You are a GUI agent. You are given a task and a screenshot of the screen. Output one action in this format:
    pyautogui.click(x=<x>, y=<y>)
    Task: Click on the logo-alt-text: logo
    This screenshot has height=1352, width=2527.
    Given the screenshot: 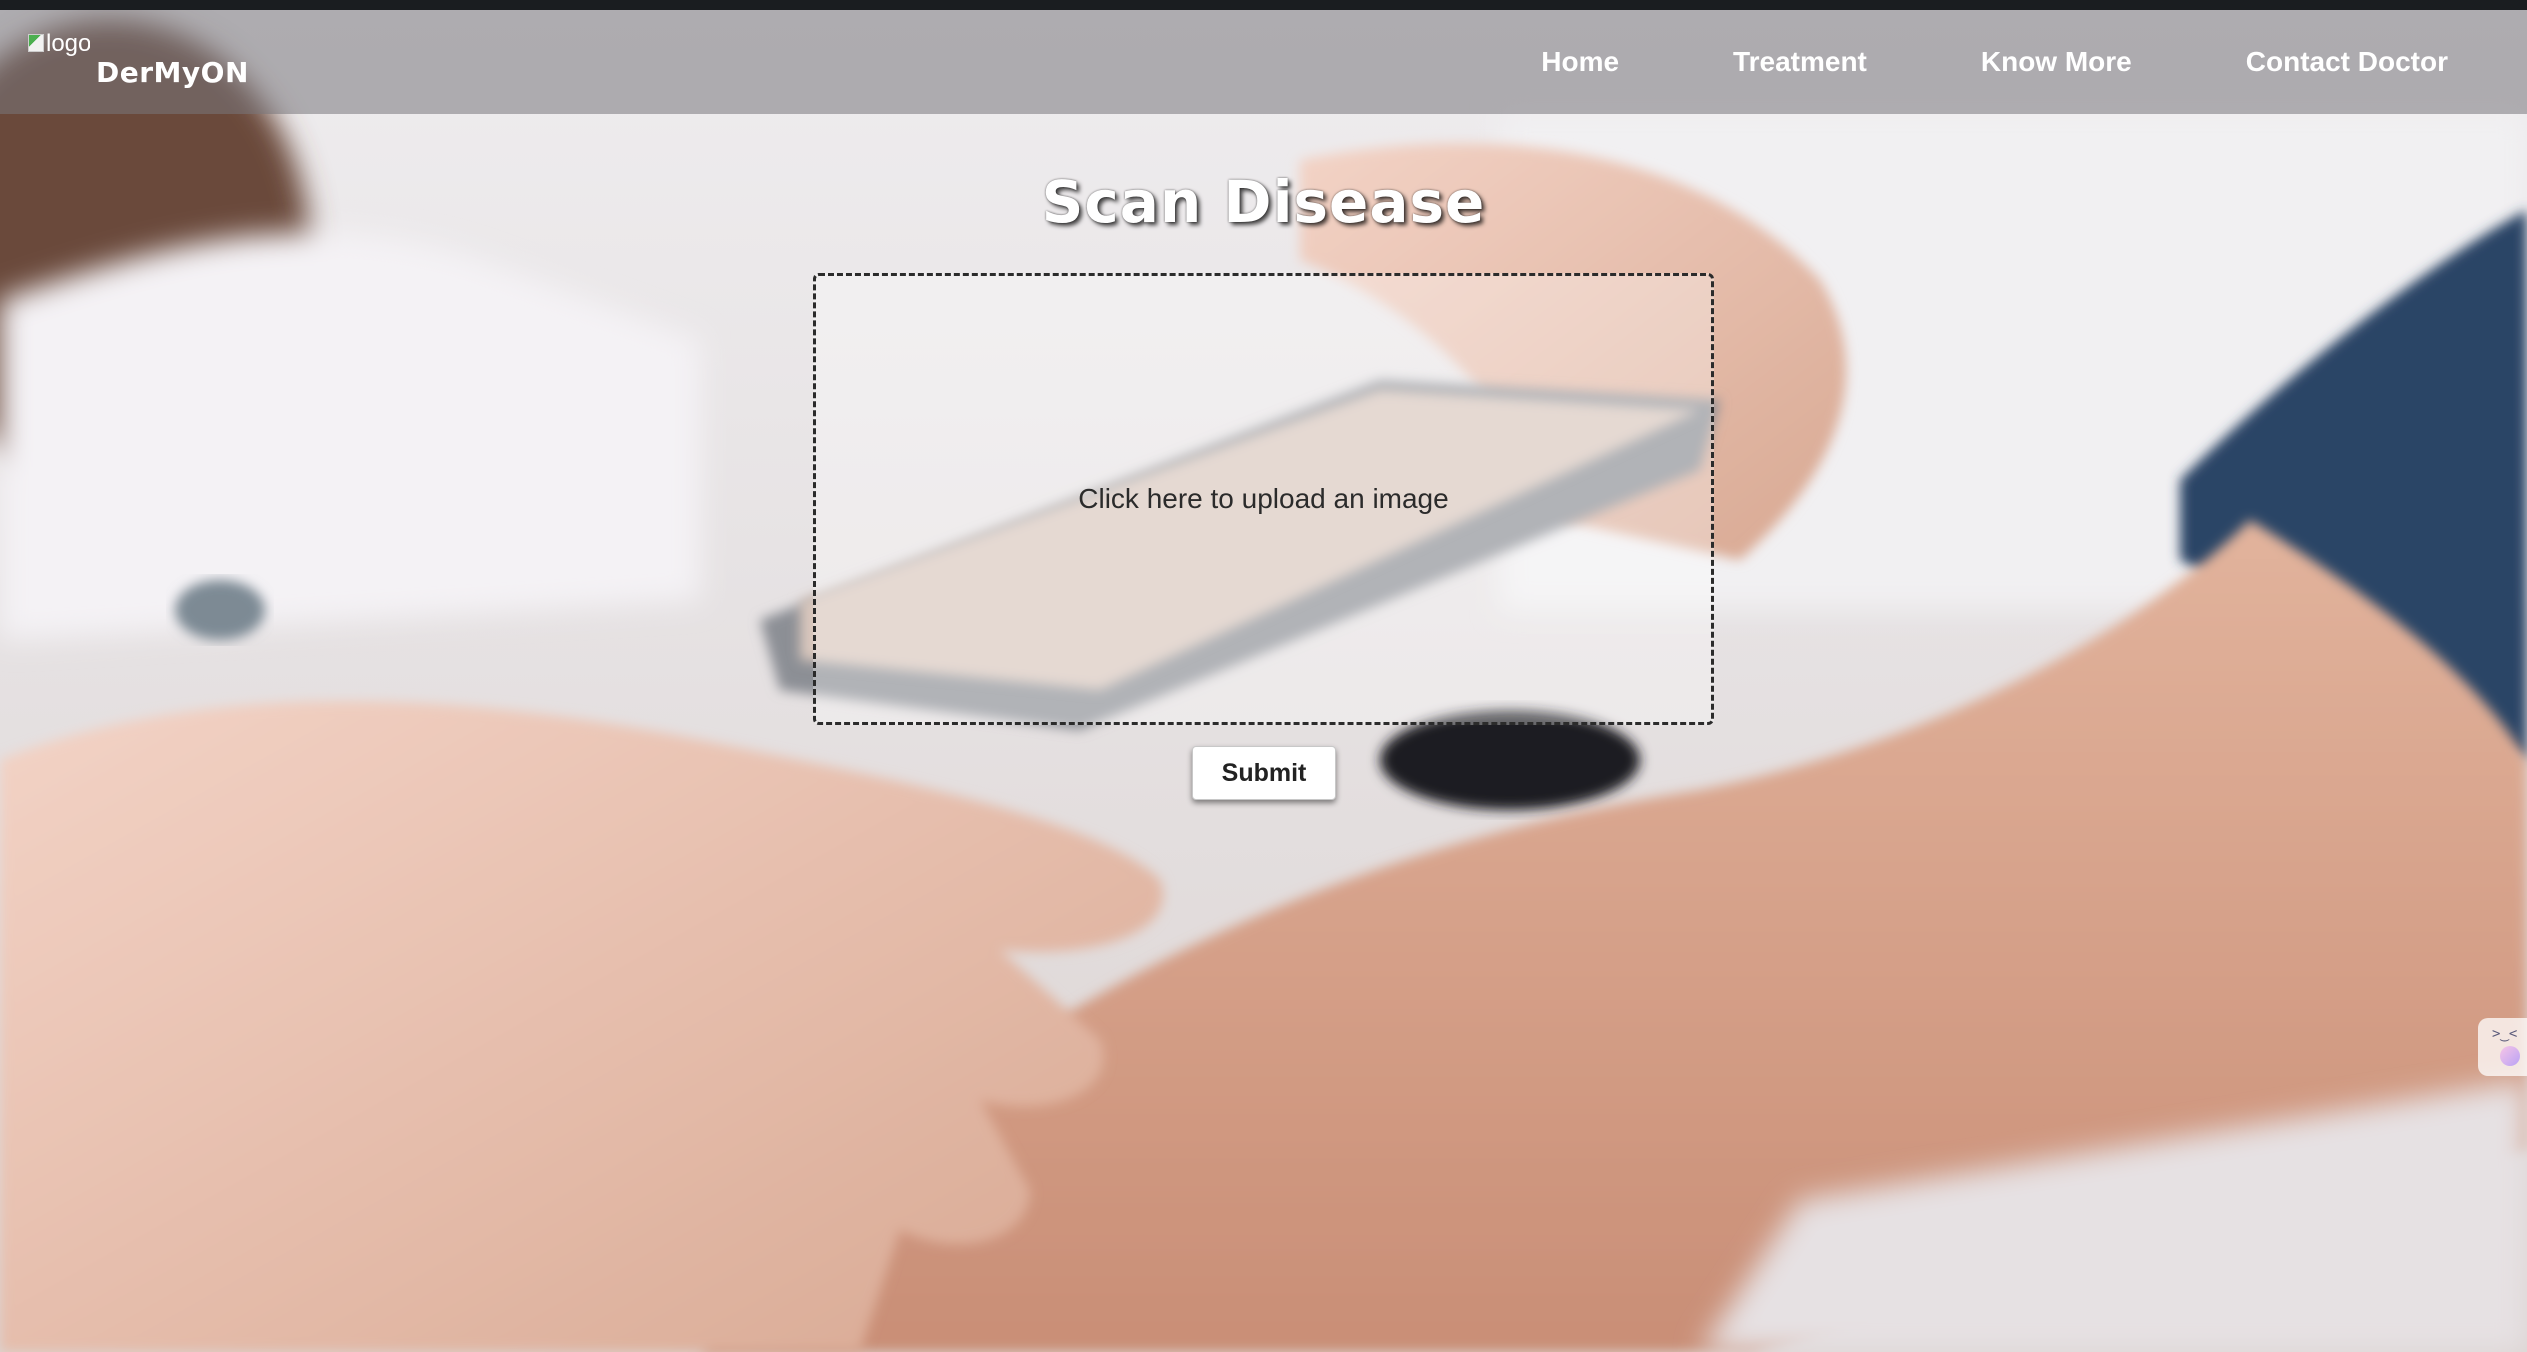 What is the action you would take?
    pyautogui.click(x=68, y=43)
    